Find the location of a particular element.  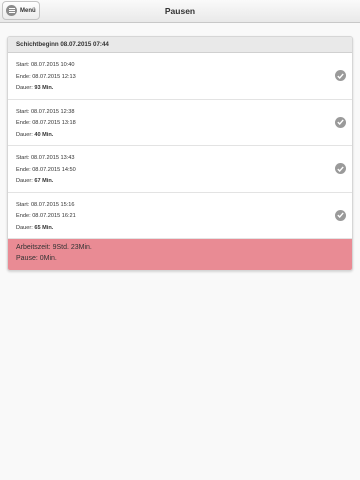

pause-start: 08.07.2015 10:40 is located at coordinates (52, 65).